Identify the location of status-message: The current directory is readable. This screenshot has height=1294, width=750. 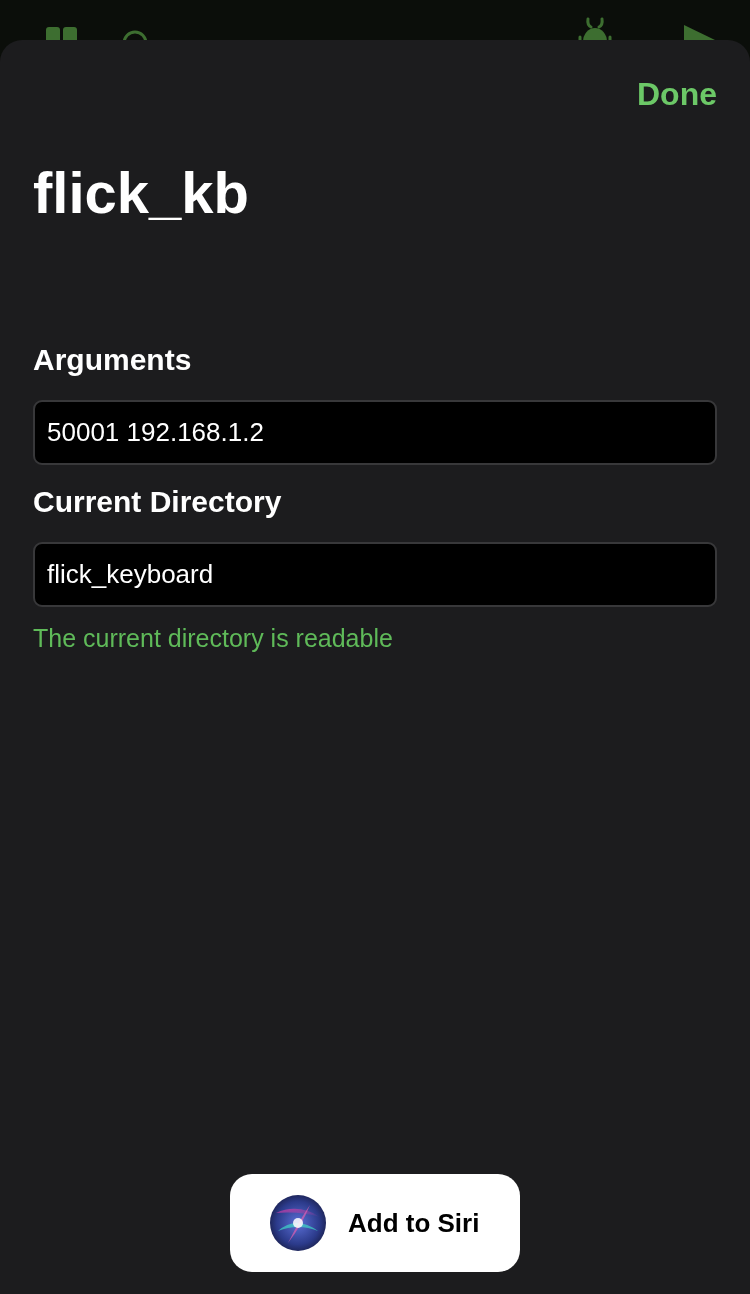
(213, 638).